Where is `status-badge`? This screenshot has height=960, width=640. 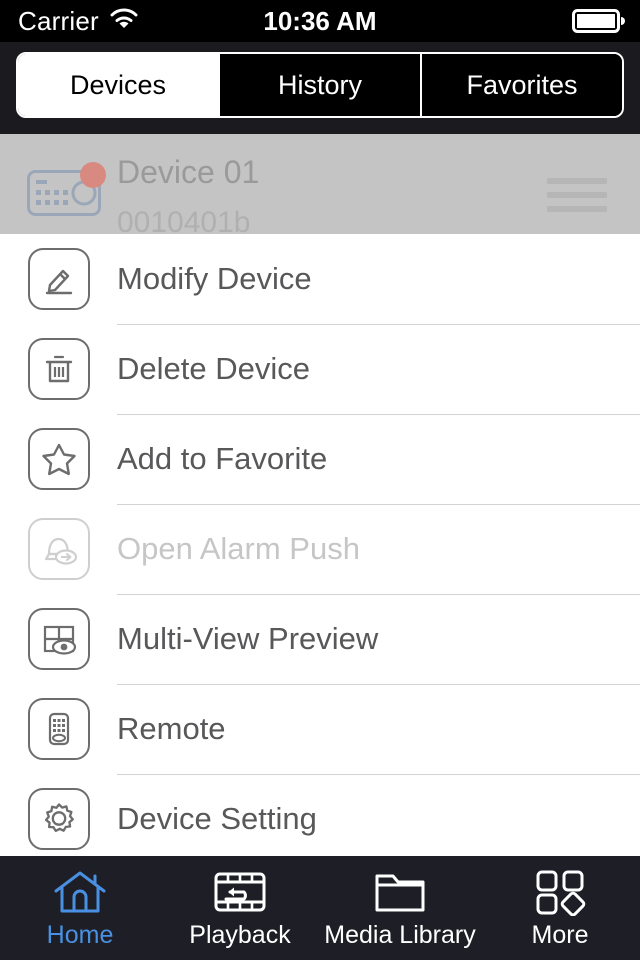 status-badge is located at coordinates (93, 175).